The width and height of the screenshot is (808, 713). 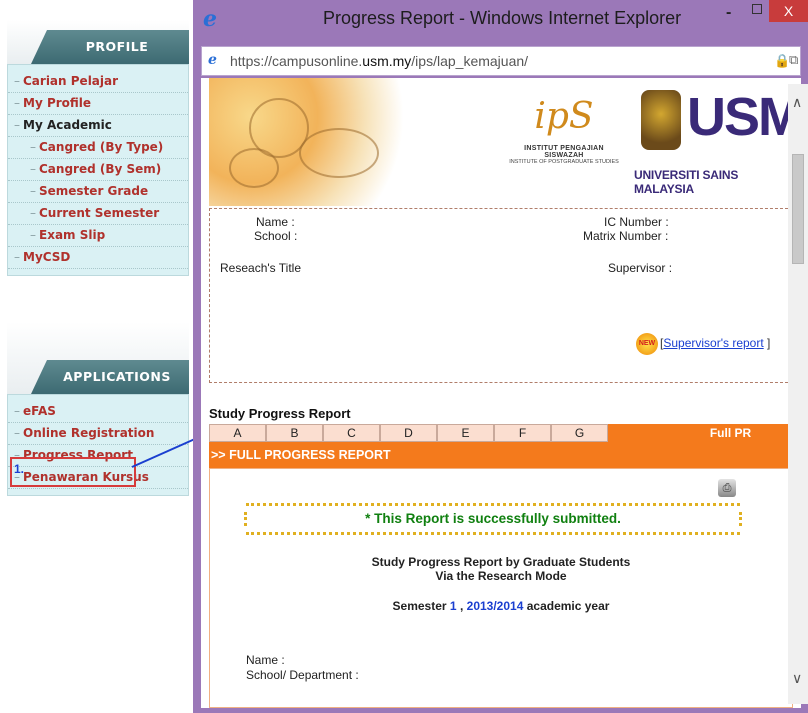 What do you see at coordinates (314, 142) in the screenshot?
I see `banner-artwork` at bounding box center [314, 142].